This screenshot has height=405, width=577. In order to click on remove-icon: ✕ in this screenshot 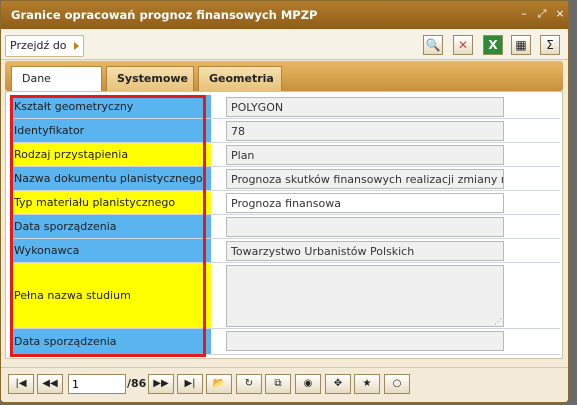, I will do `click(463, 45)`.